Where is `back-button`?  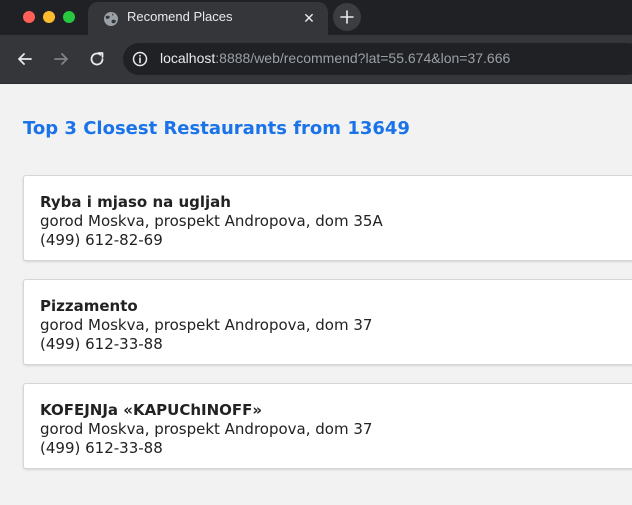 back-button is located at coordinates (25, 59).